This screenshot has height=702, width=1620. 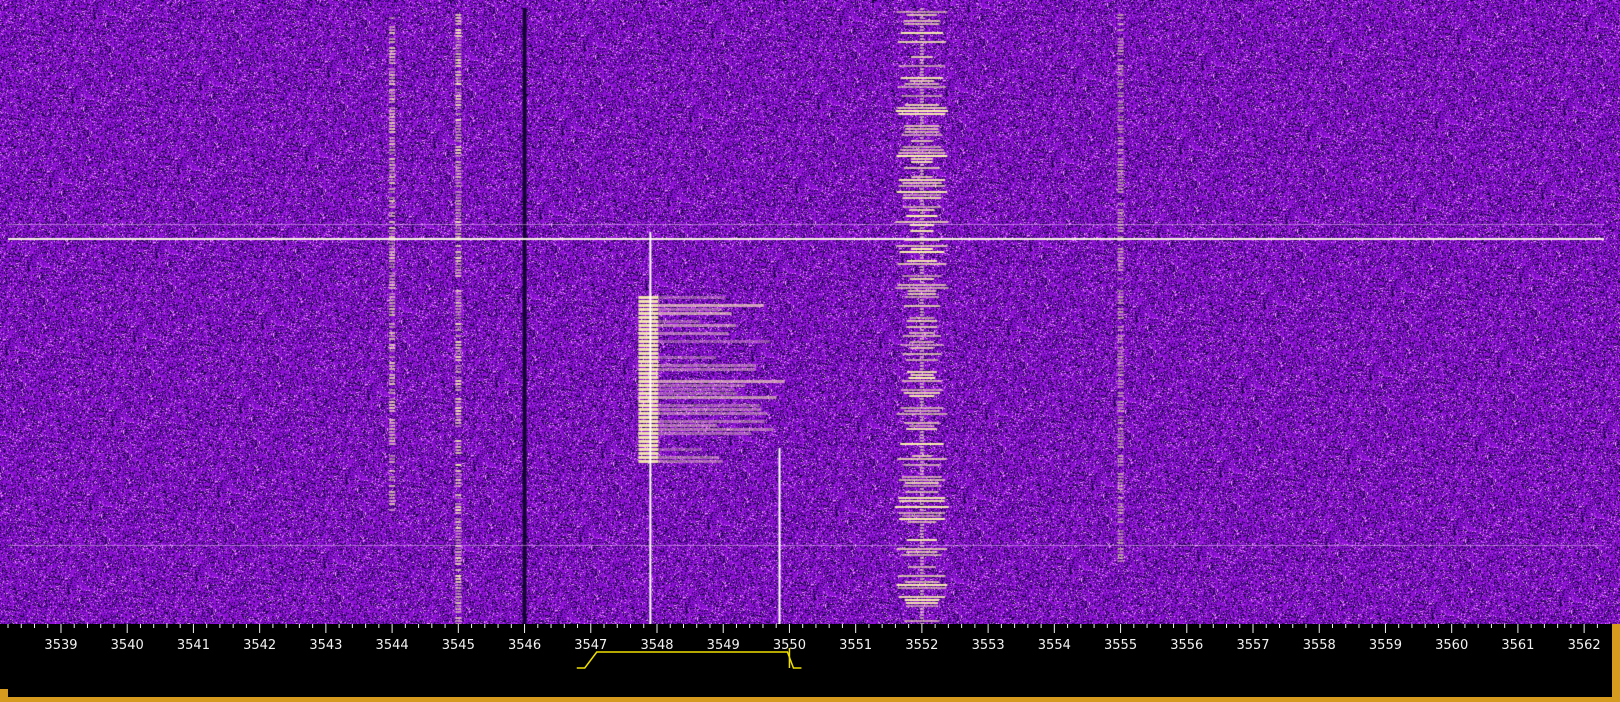 What do you see at coordinates (689, 660) in the screenshot?
I see `passband-shape` at bounding box center [689, 660].